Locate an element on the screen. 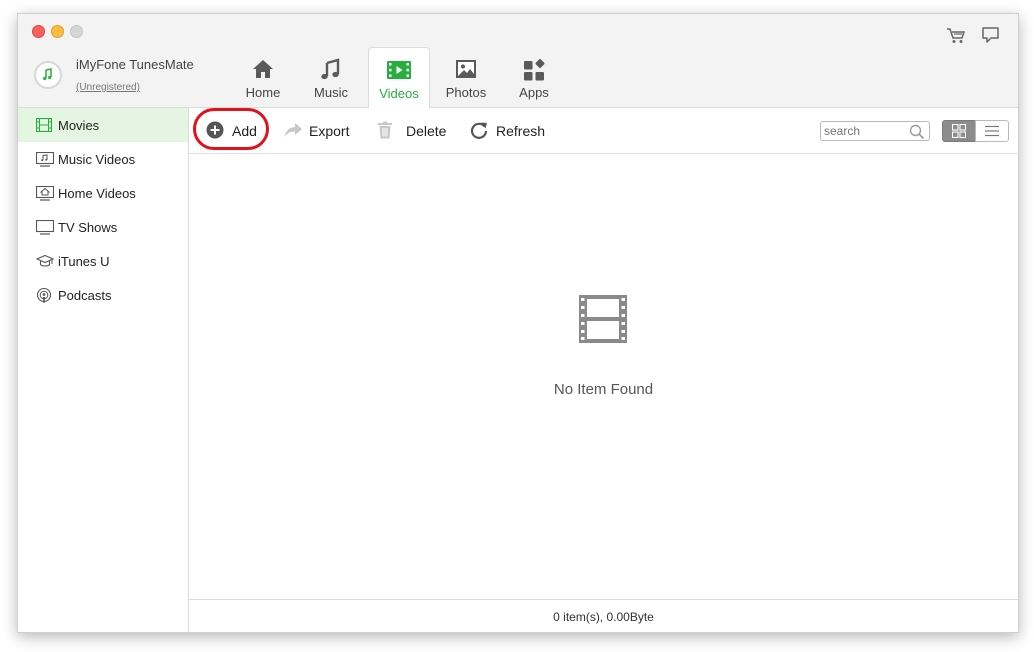 This screenshot has width=1034, height=652. tab-photos: Photos is located at coordinates (466, 77).